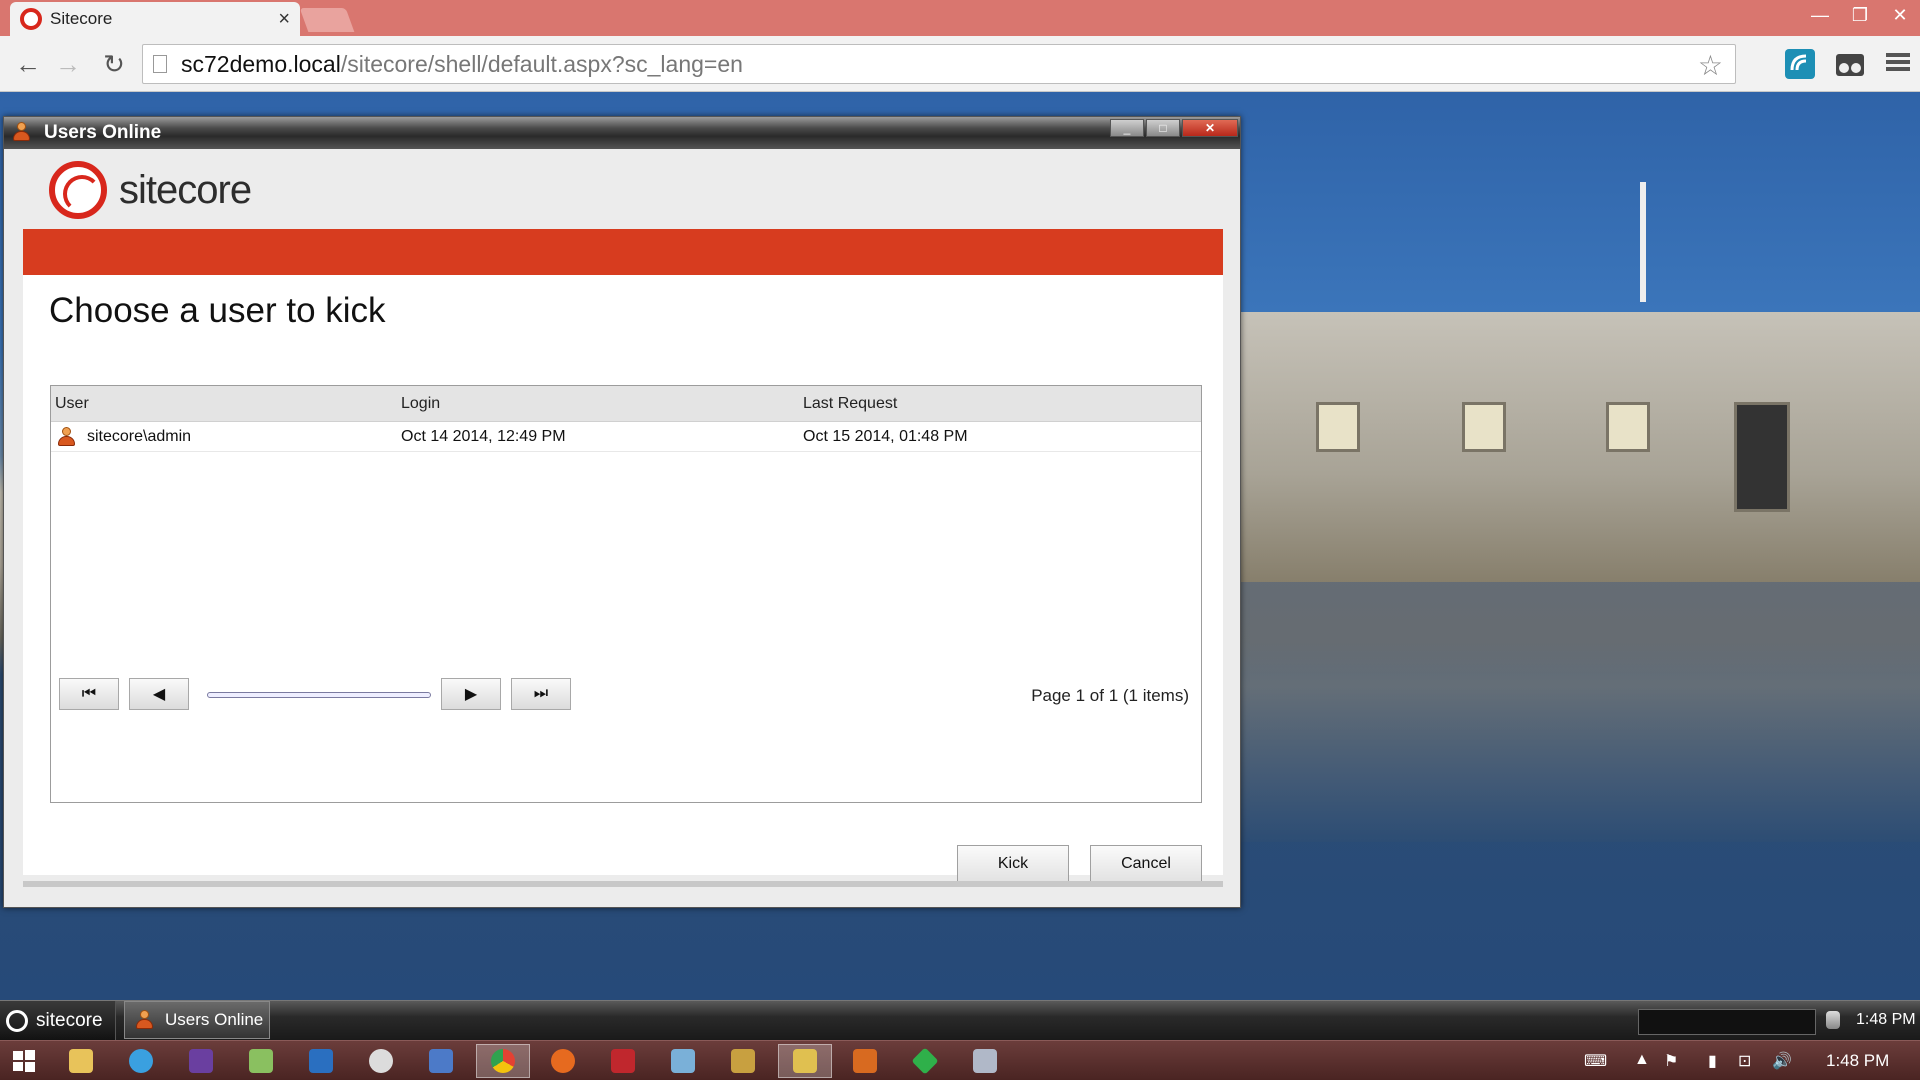 Image resolution: width=1920 pixels, height=1080 pixels. Describe the element at coordinates (743, 1061) in the screenshot. I see `sql-tool-icon` at that location.